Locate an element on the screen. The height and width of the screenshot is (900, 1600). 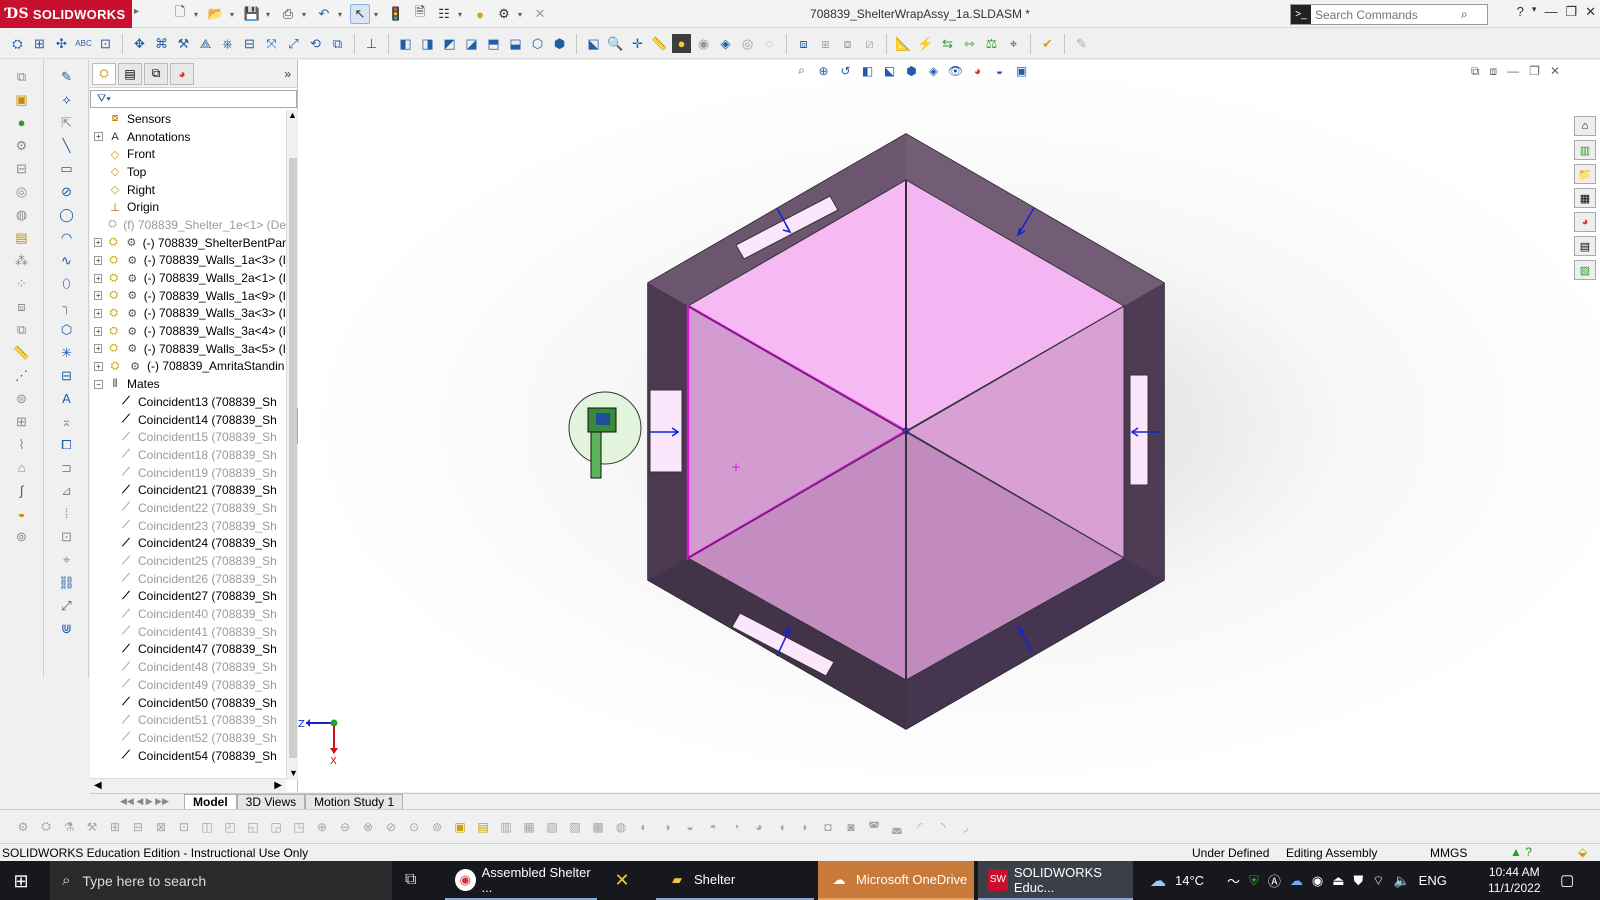
assembly-features-icon: ⚒ is located at coordinates (183, 43).